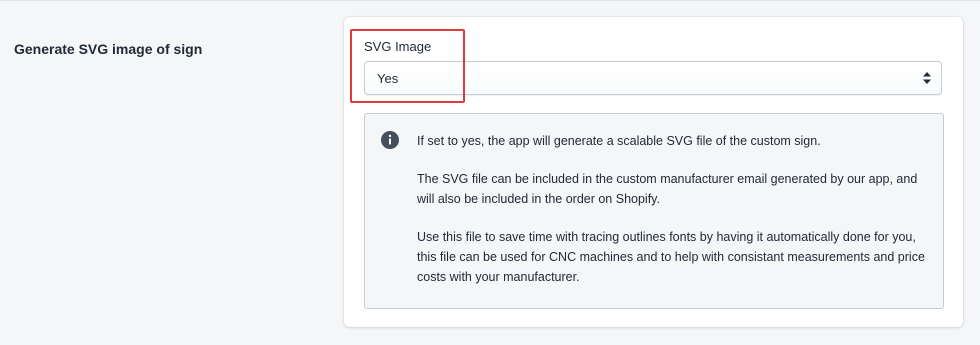  Describe the element at coordinates (653, 78) in the screenshot. I see `svg-image-select: Yes` at that location.